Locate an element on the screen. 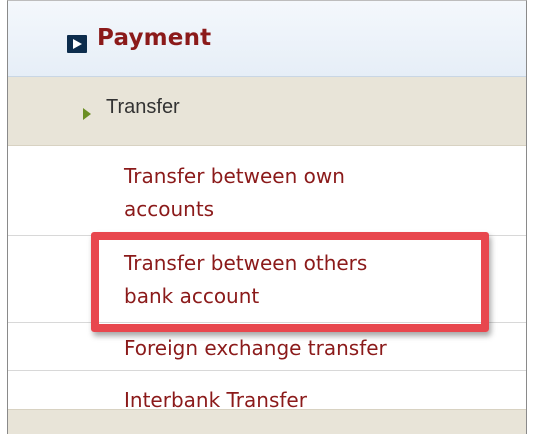 The image size is (533, 434). menu-item-link: Transfer between others bank account is located at coordinates (245, 280).